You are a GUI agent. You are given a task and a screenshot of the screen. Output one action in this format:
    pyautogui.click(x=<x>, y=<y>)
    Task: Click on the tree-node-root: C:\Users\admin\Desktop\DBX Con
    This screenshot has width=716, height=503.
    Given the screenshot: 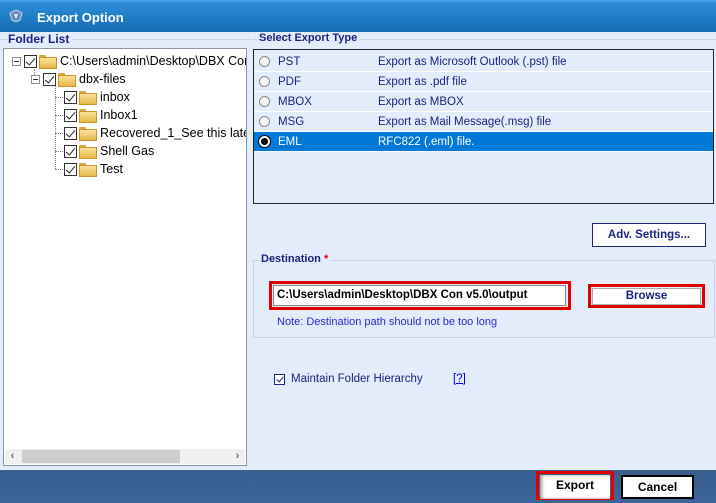 What is the action you would take?
    pyautogui.click(x=129, y=61)
    